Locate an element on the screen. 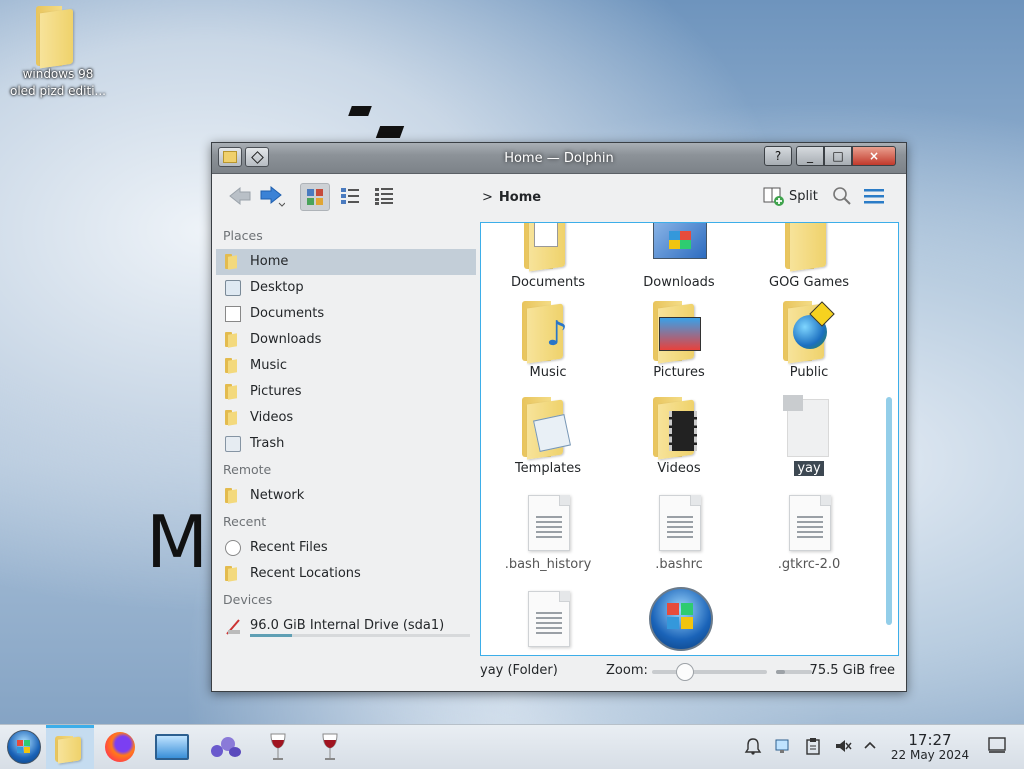 The width and height of the screenshot is (1024, 769). breadcrumb: > Home is located at coordinates (511, 197).